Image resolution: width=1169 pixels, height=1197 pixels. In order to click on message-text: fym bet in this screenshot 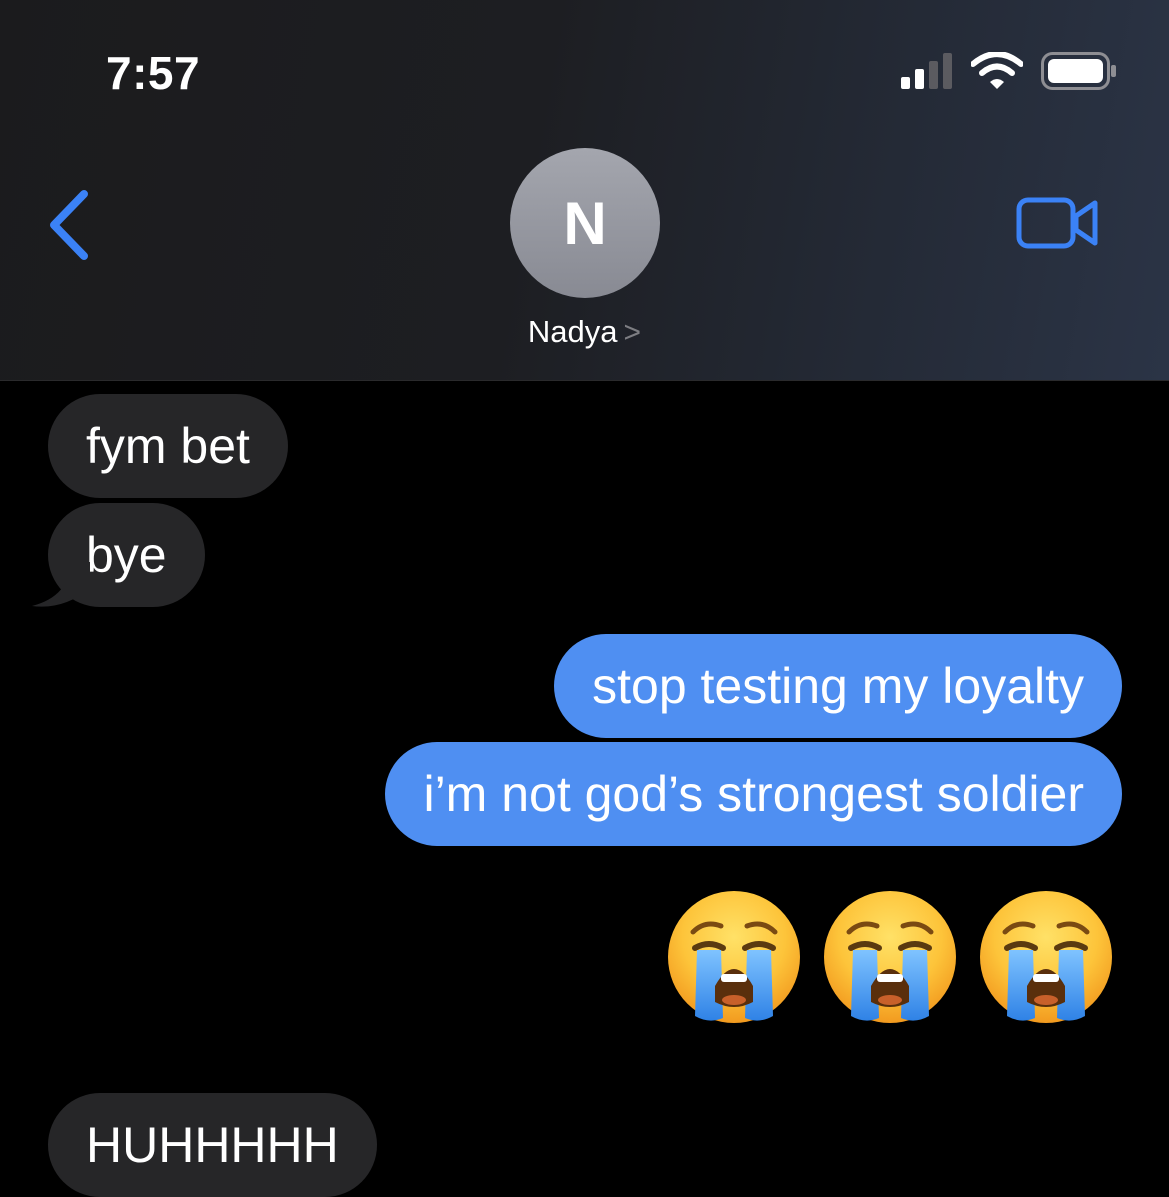, I will do `click(168, 446)`.